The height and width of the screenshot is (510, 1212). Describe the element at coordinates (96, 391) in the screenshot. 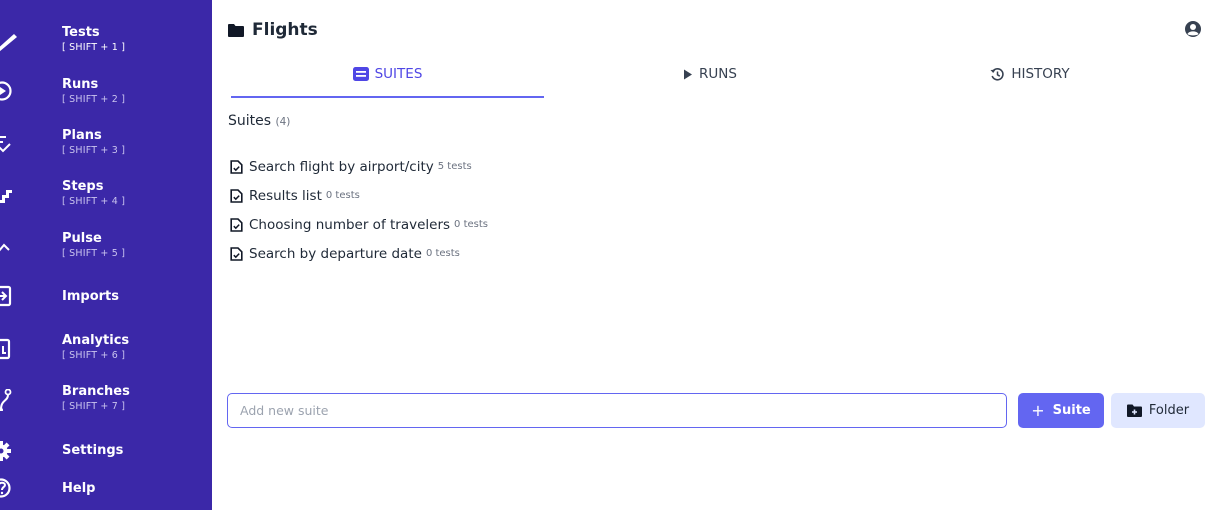

I see `sidebar-item-label: Branches` at that location.